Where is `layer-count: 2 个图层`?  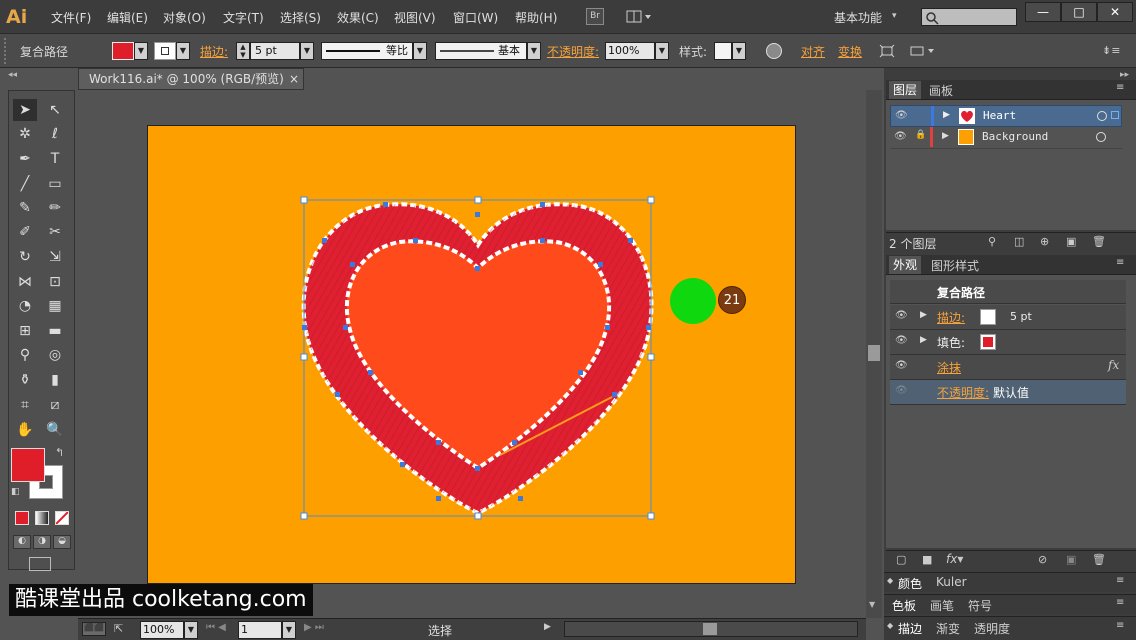
layer-count: 2 个图层 is located at coordinates (913, 244).